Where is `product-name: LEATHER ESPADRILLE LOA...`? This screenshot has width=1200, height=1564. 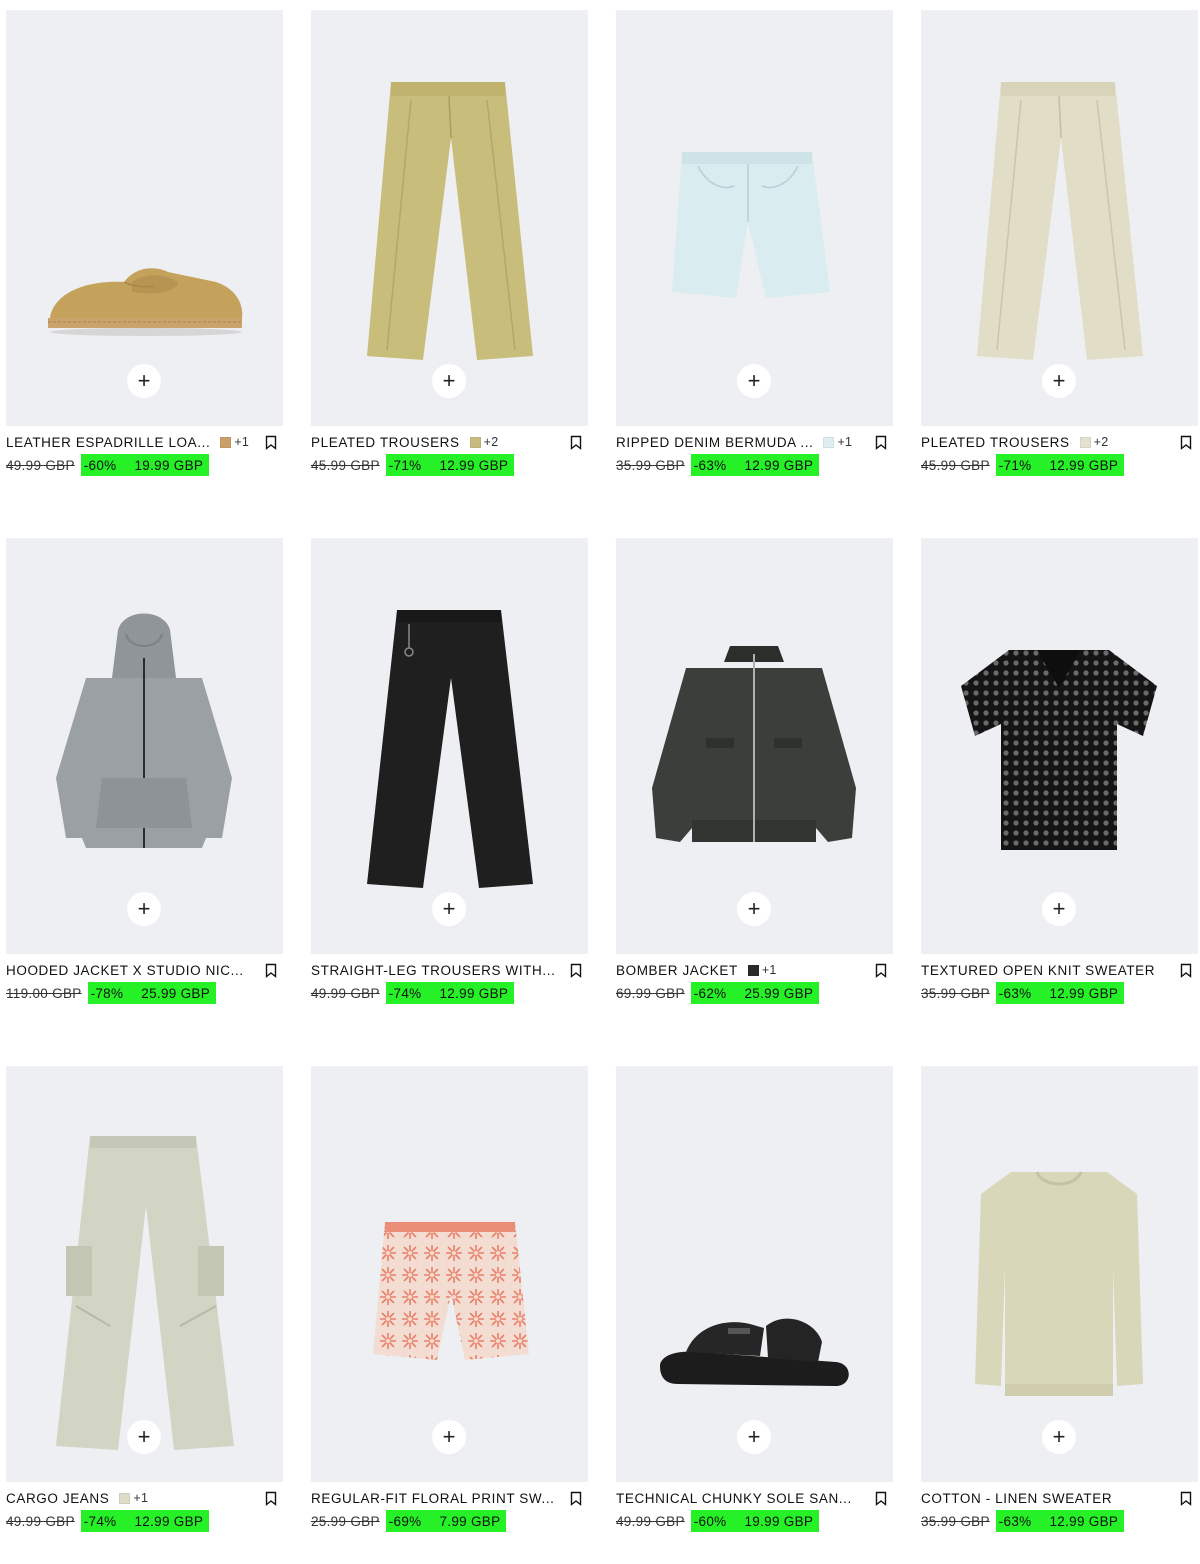
product-name: LEATHER ESPADRILLE LOA... is located at coordinates (108, 442).